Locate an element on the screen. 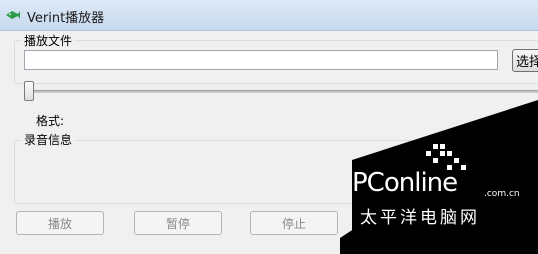 This screenshot has width=538, height=254. watermark-brand: PConline is located at coordinates (405, 183).